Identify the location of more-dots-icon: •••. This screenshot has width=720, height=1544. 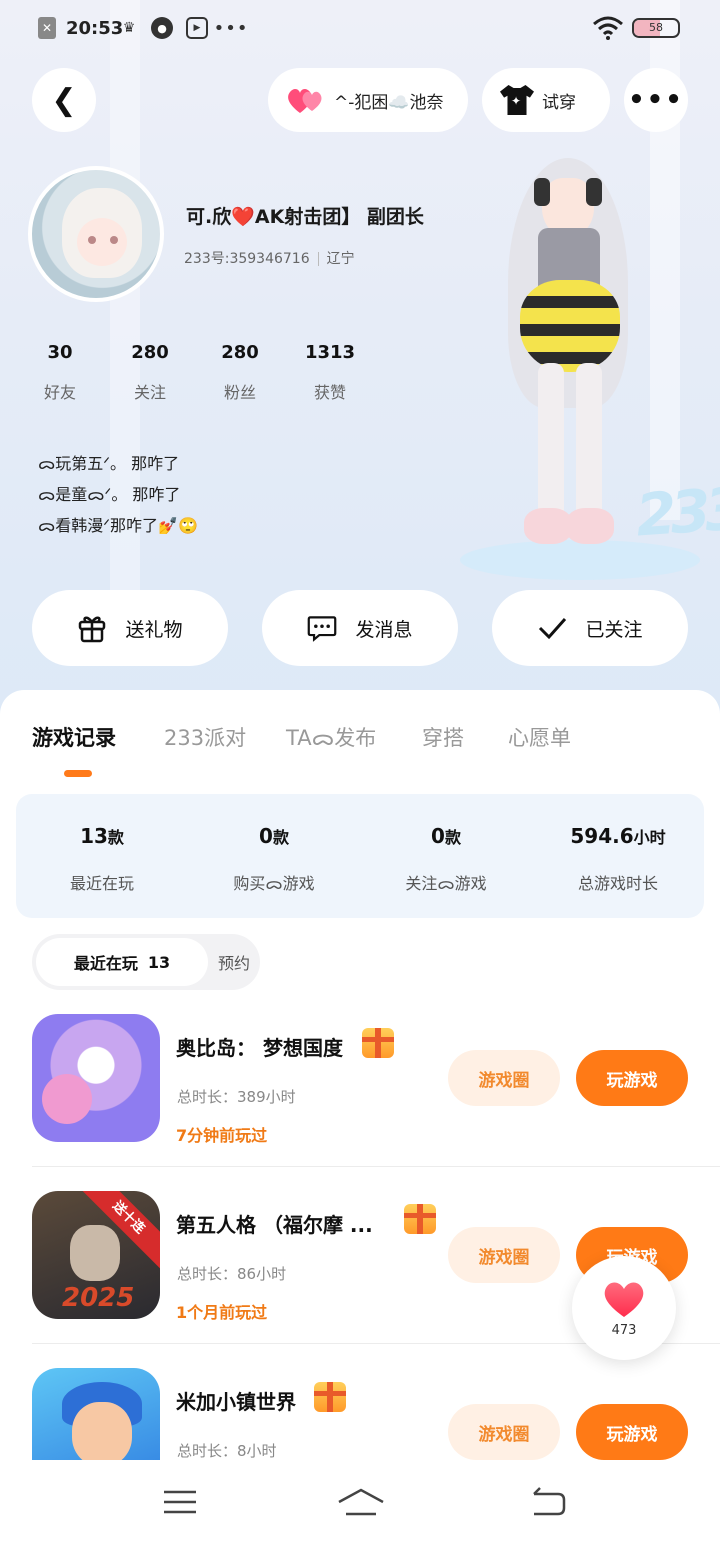
(656, 100).